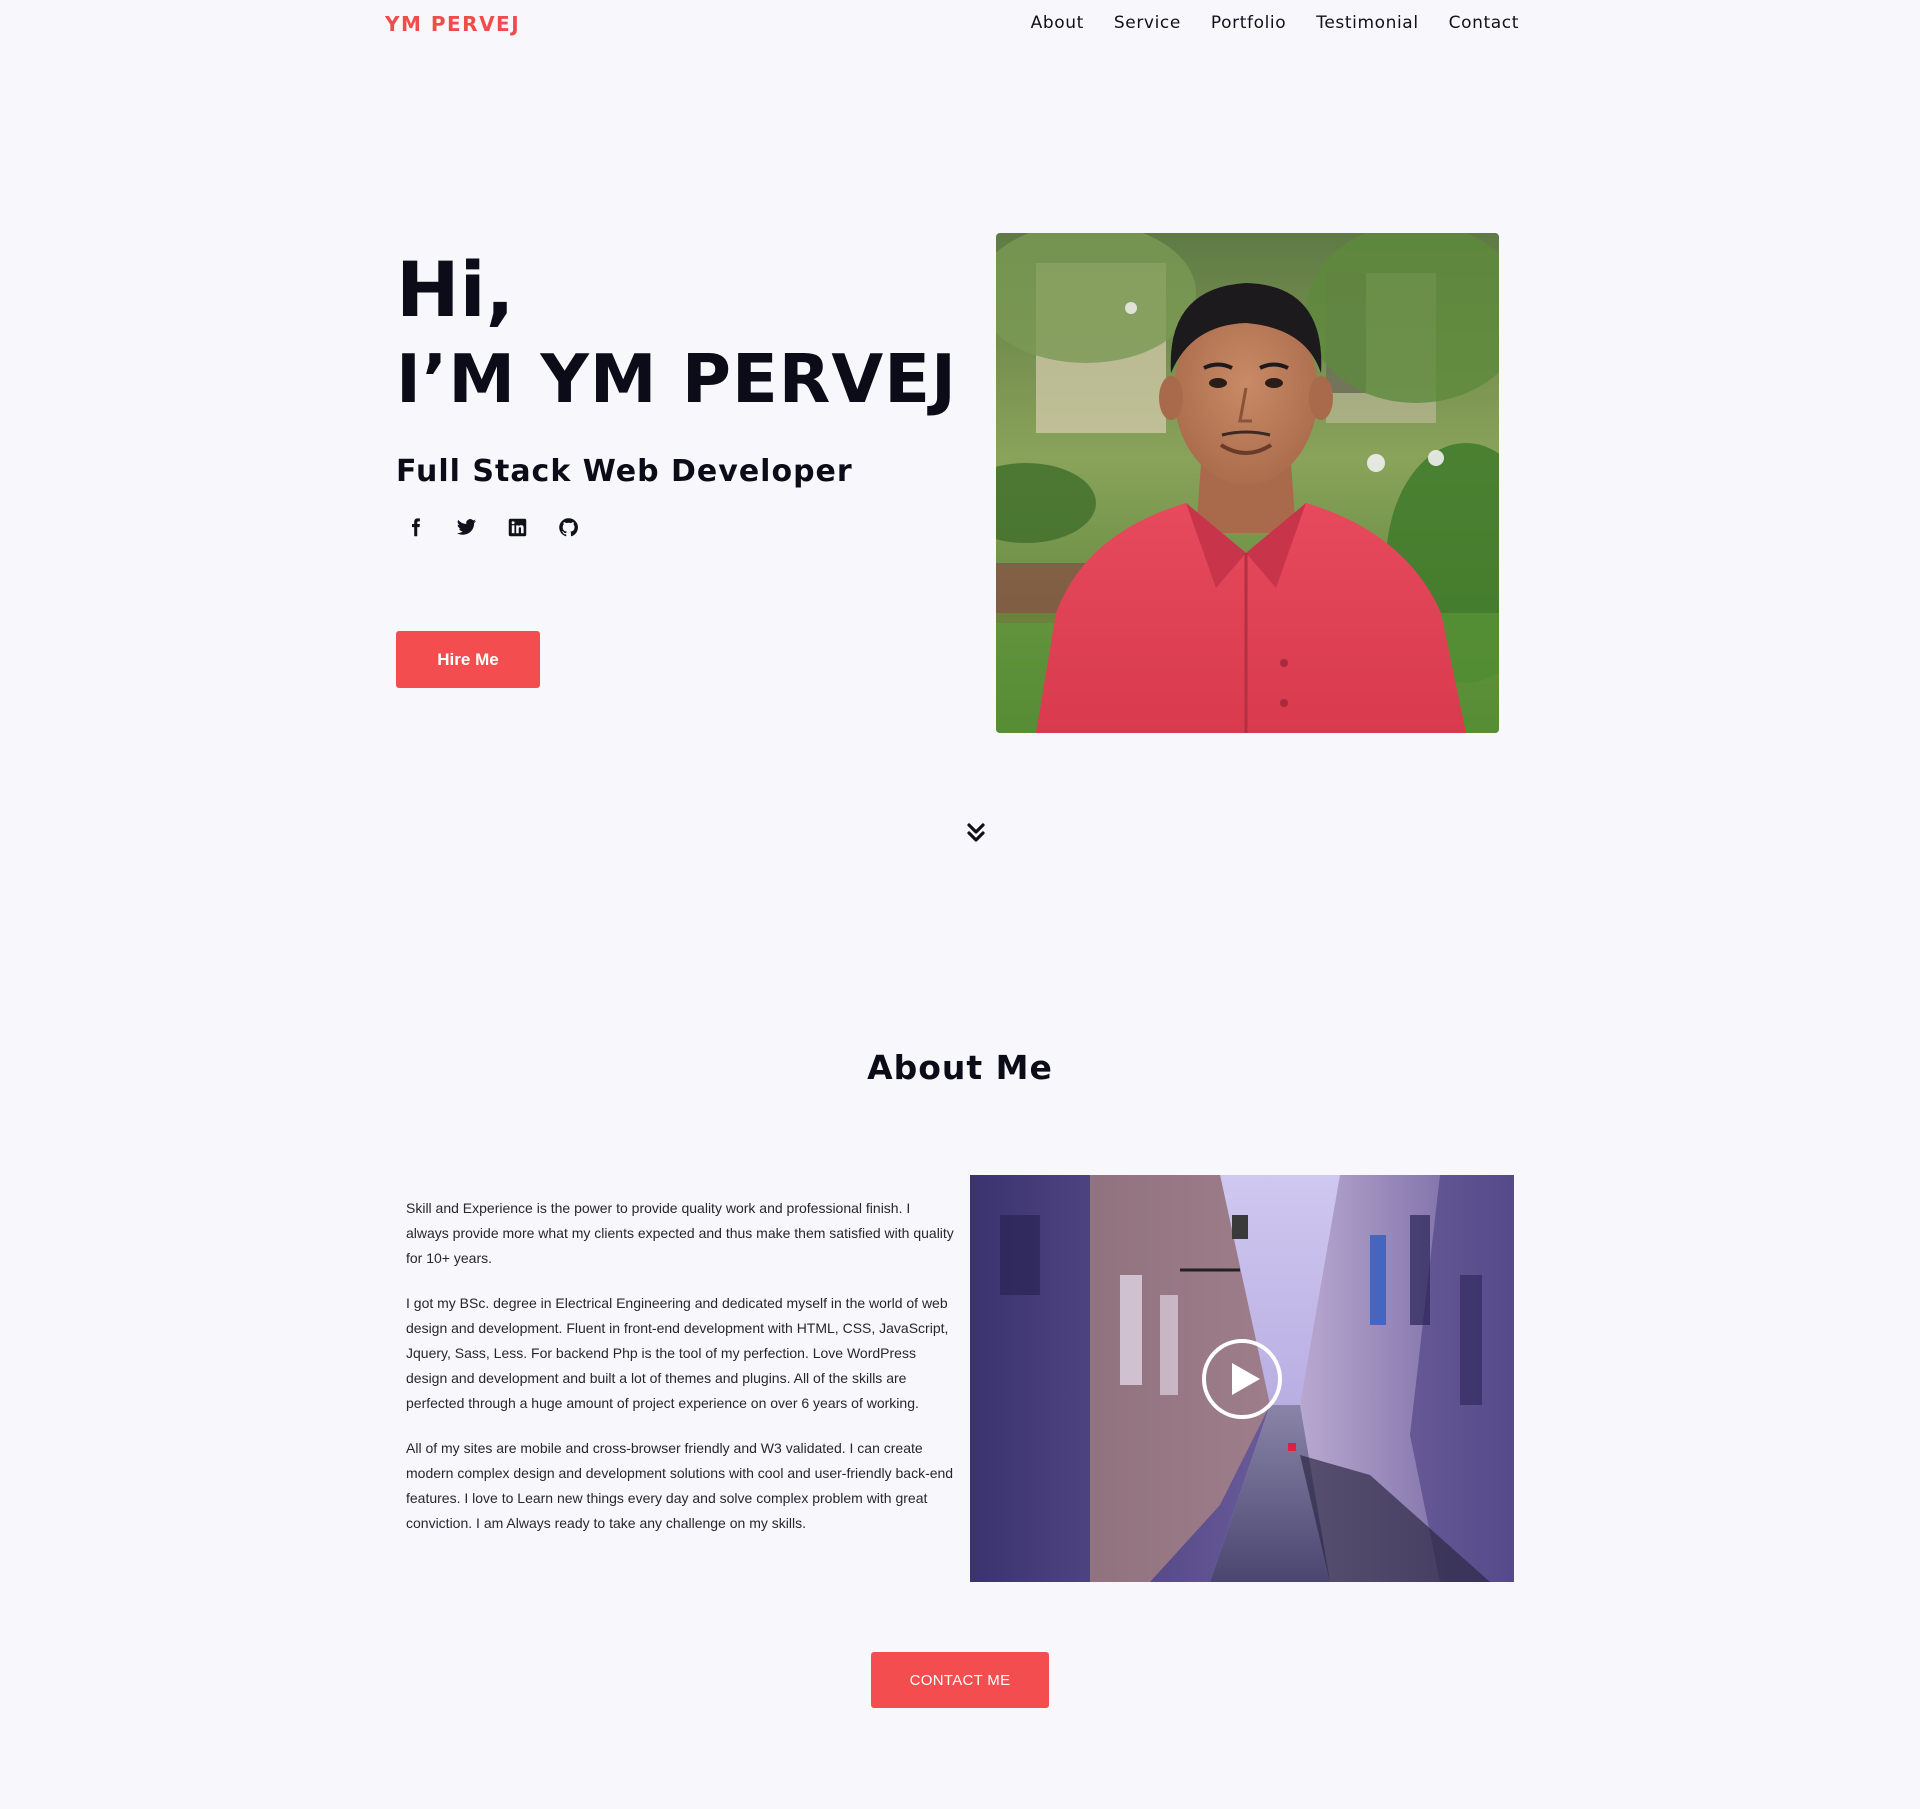 This screenshot has width=1920, height=1809. Describe the element at coordinates (960, 1067) in the screenshot. I see `about-section-title: About Me` at that location.